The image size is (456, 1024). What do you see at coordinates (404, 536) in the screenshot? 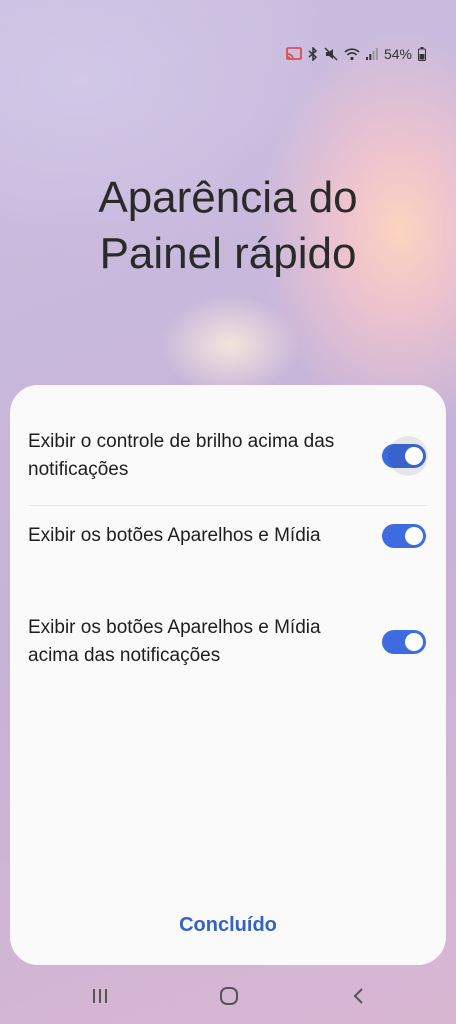
I see `devices-media-toggle` at bounding box center [404, 536].